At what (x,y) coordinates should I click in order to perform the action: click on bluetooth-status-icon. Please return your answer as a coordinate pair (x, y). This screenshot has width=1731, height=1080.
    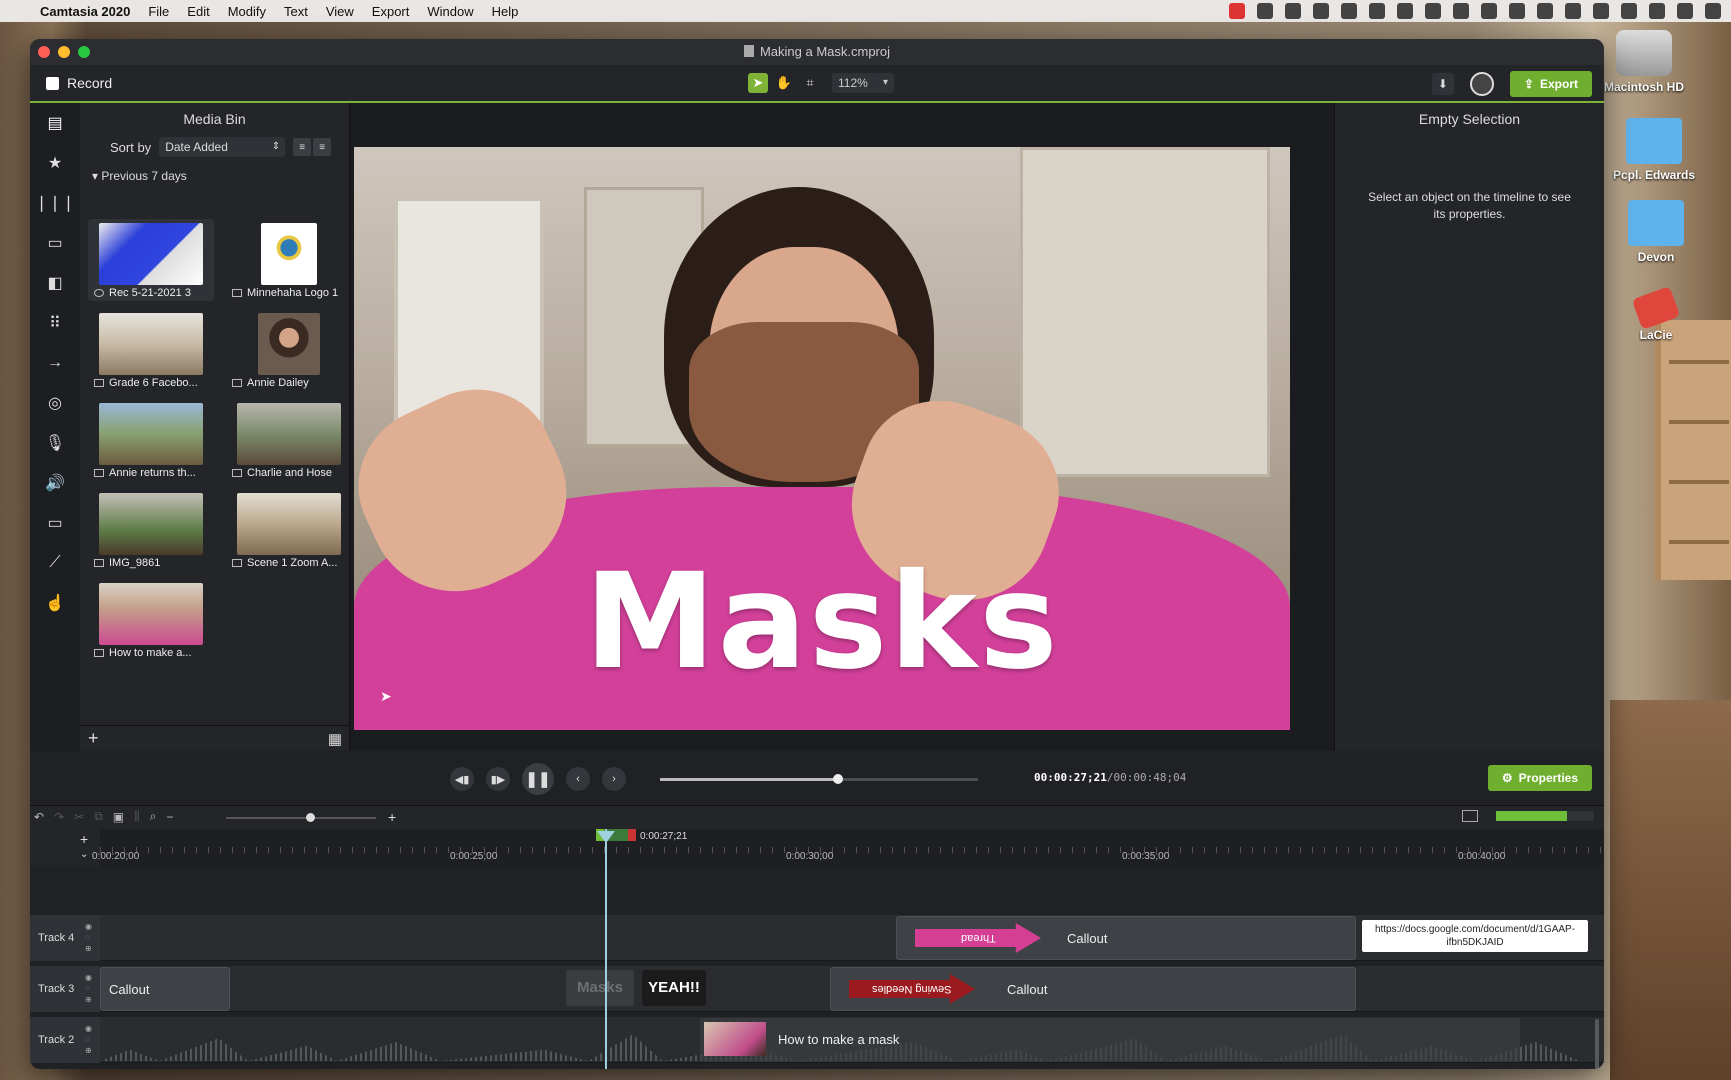
    Looking at the image, I should click on (1517, 11).